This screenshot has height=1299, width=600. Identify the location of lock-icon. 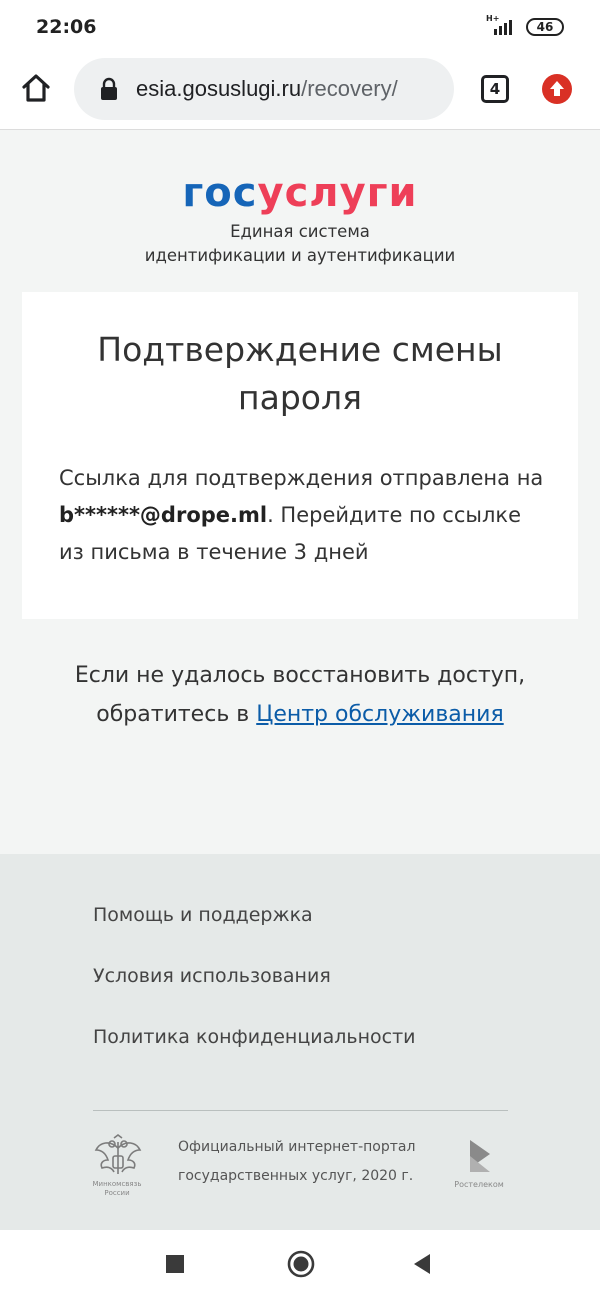
(109, 88).